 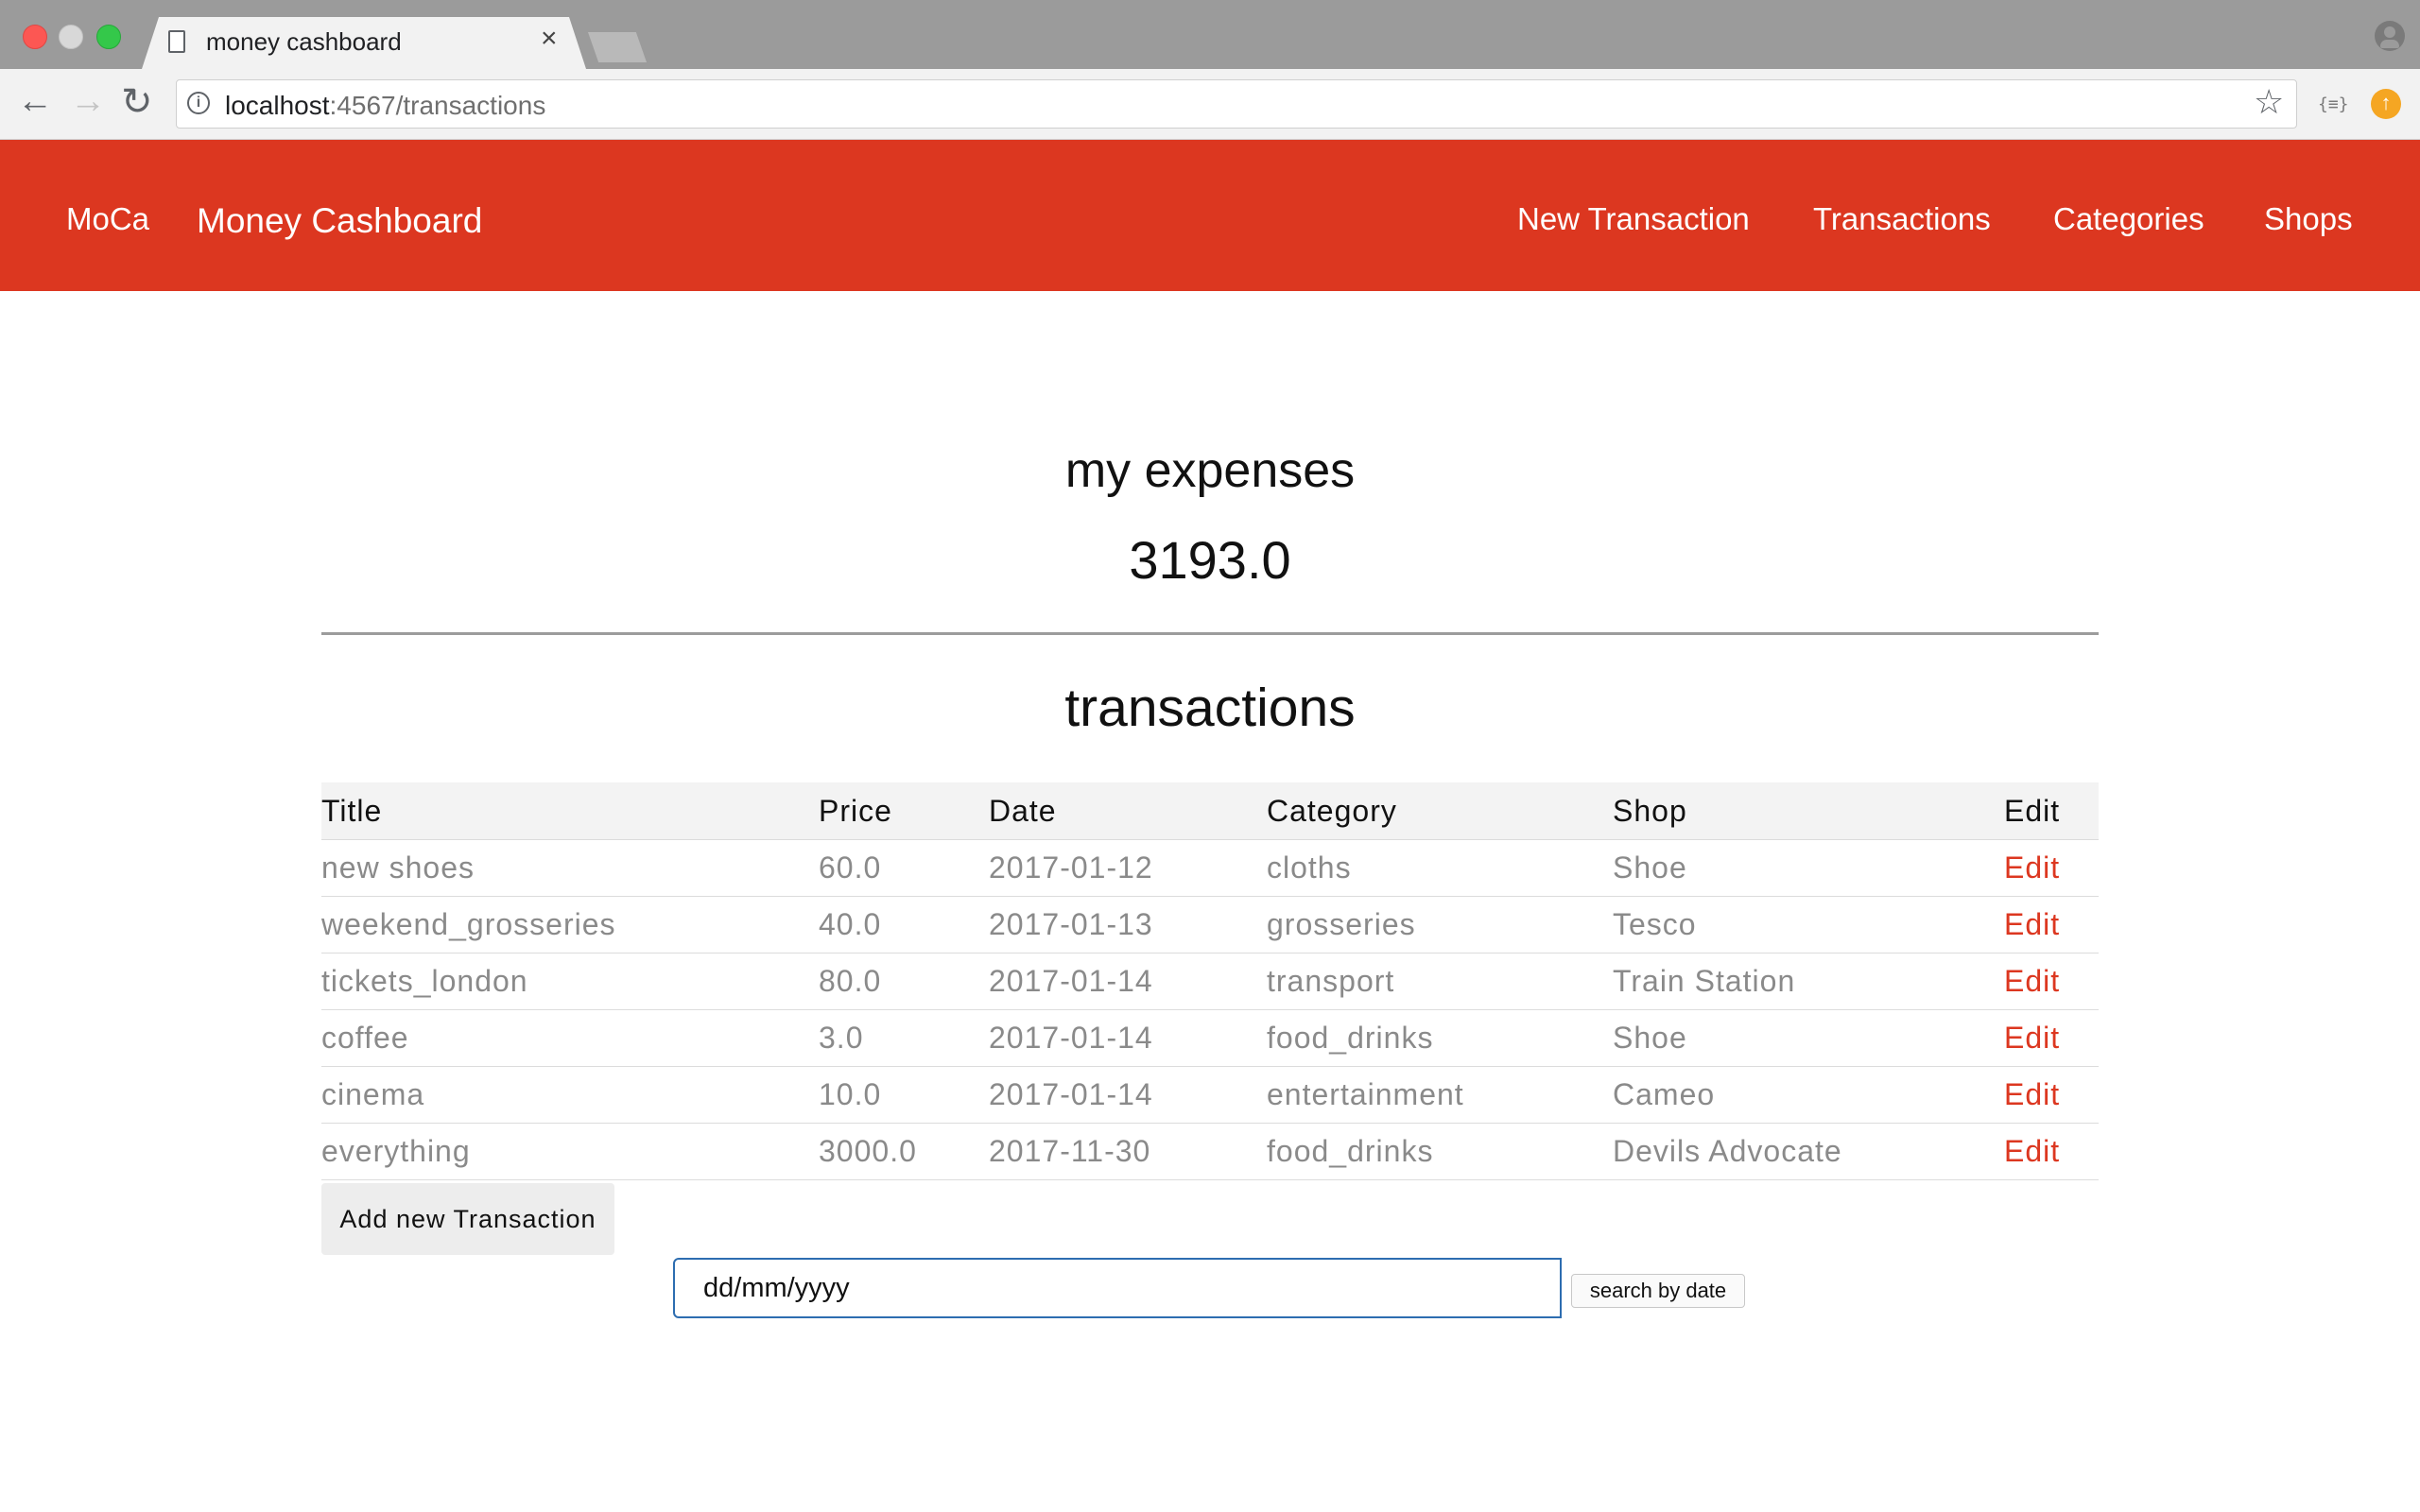 What do you see at coordinates (35, 101) in the screenshot?
I see `back-icon: ←` at bounding box center [35, 101].